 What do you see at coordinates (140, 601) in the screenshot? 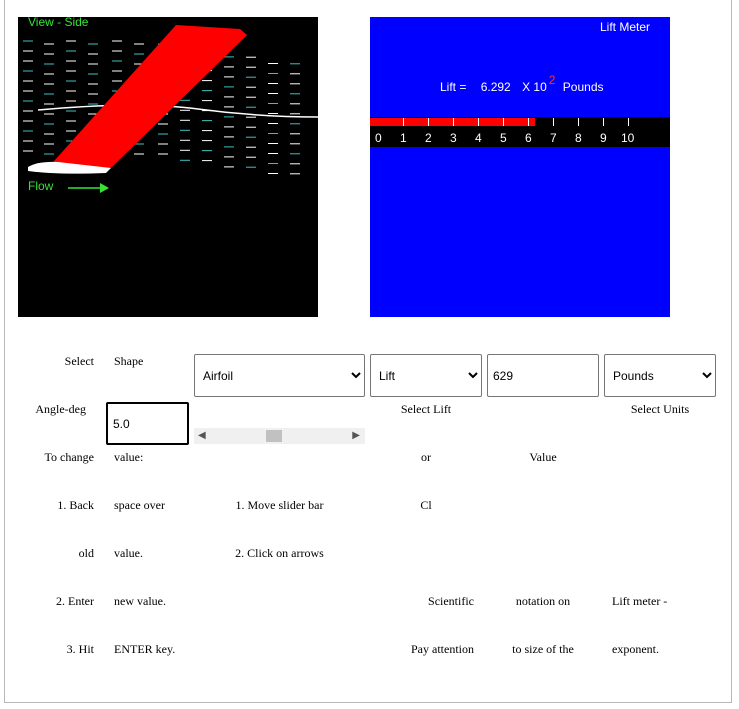
I see `instruction-text: new value.` at bounding box center [140, 601].